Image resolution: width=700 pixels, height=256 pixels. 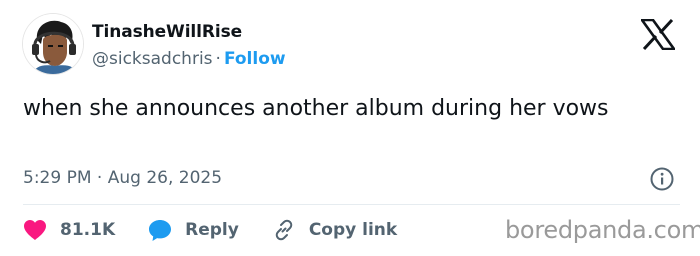 I want to click on reply-label: Reply, so click(x=212, y=230).